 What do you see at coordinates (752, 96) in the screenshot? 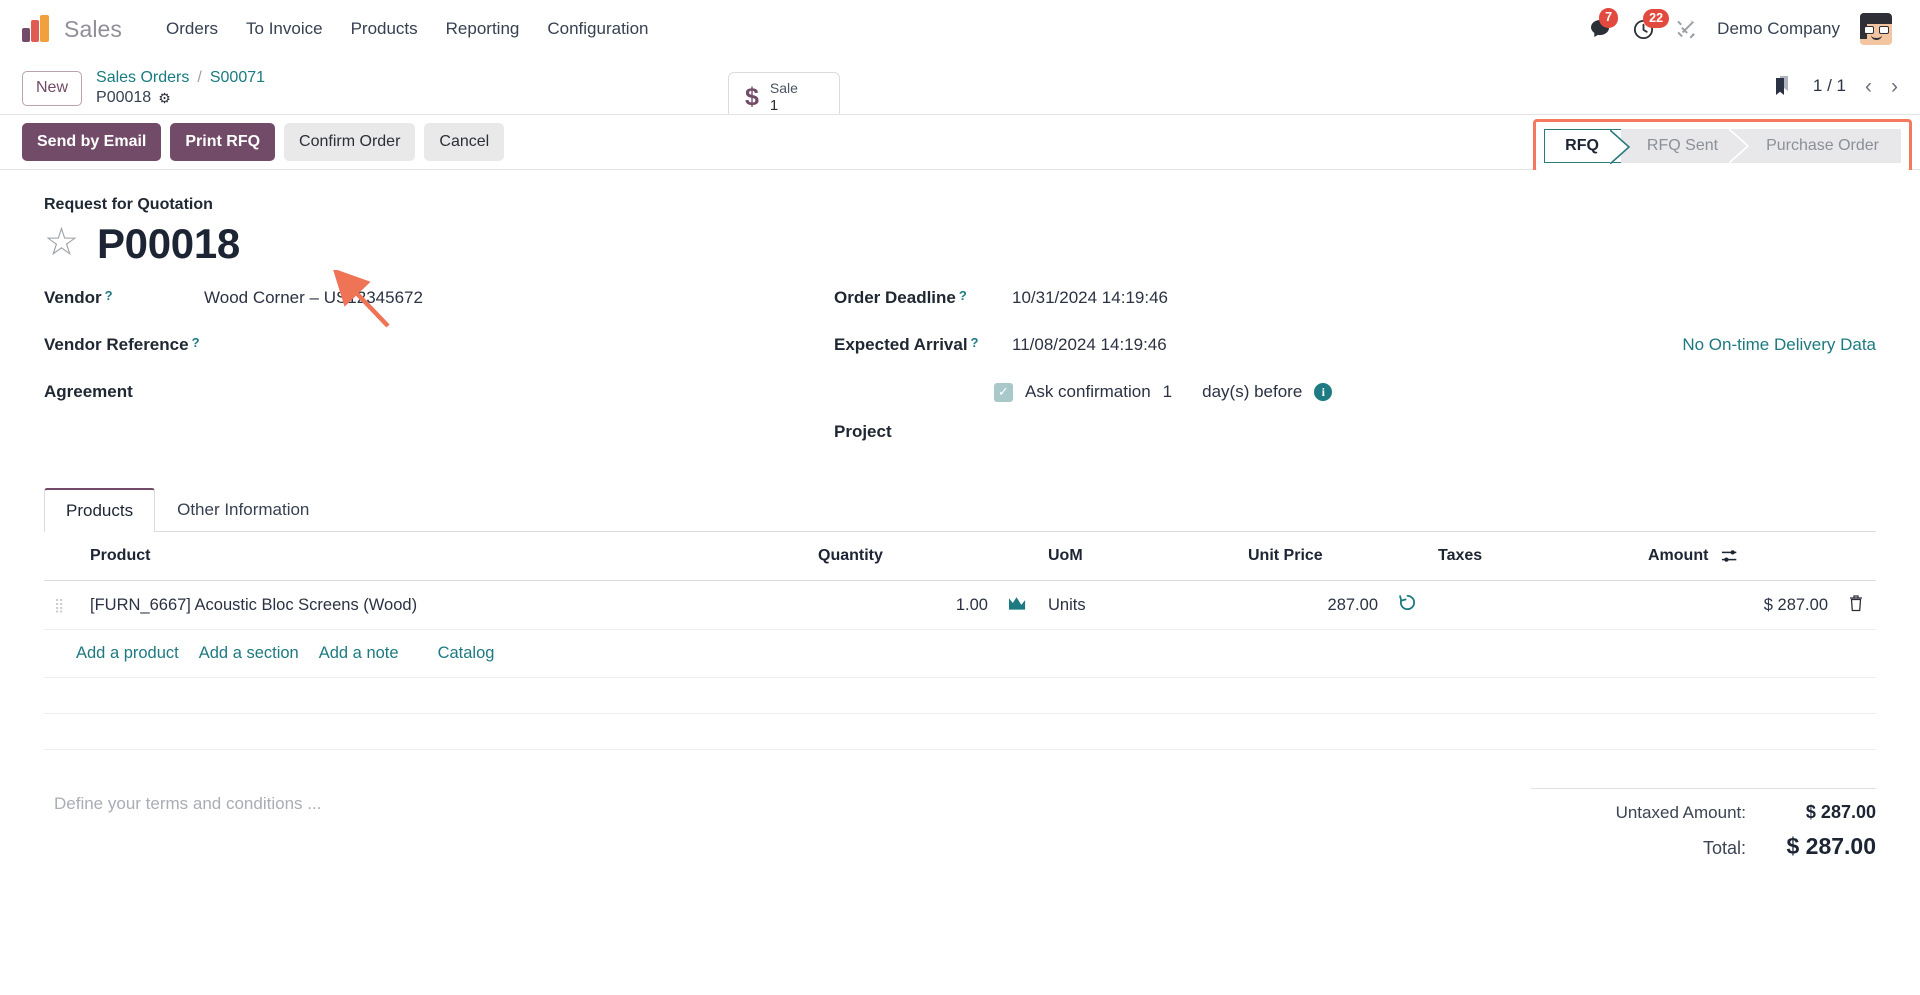
I see `dollar-icon: $` at bounding box center [752, 96].